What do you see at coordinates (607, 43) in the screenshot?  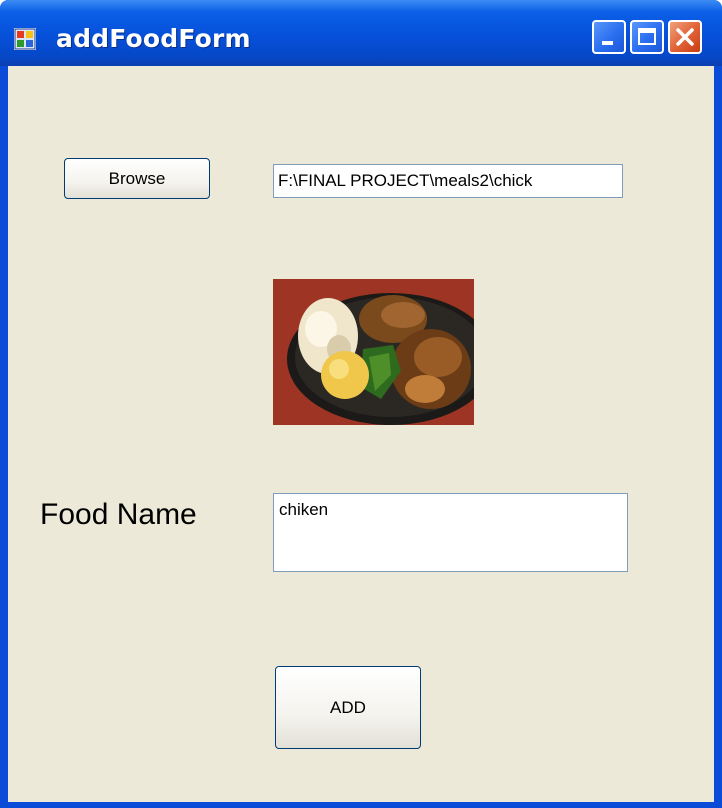 I see `minimize-icon` at bounding box center [607, 43].